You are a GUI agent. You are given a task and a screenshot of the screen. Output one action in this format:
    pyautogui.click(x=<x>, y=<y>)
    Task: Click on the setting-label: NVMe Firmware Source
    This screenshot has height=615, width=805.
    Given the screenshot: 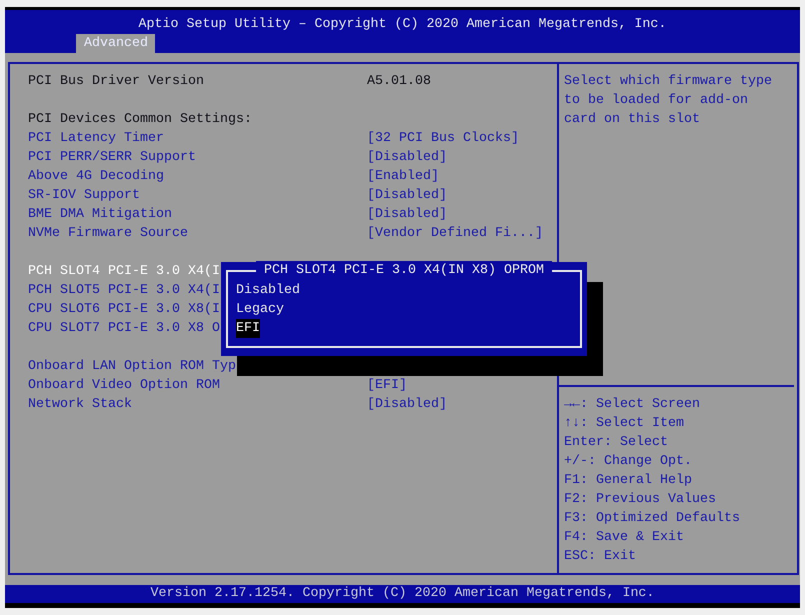 What is the action you would take?
    pyautogui.click(x=108, y=233)
    